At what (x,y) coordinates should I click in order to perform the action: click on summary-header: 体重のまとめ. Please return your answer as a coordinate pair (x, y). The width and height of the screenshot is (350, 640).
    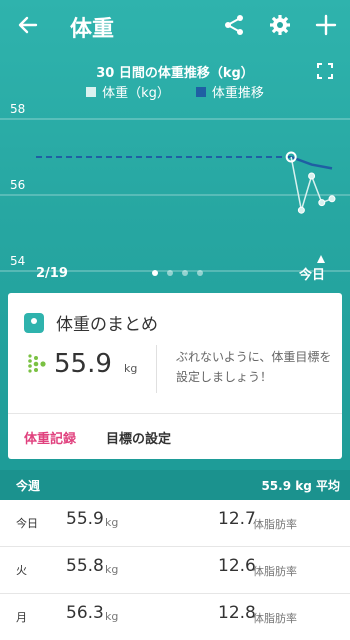
    Looking at the image, I should click on (91, 322).